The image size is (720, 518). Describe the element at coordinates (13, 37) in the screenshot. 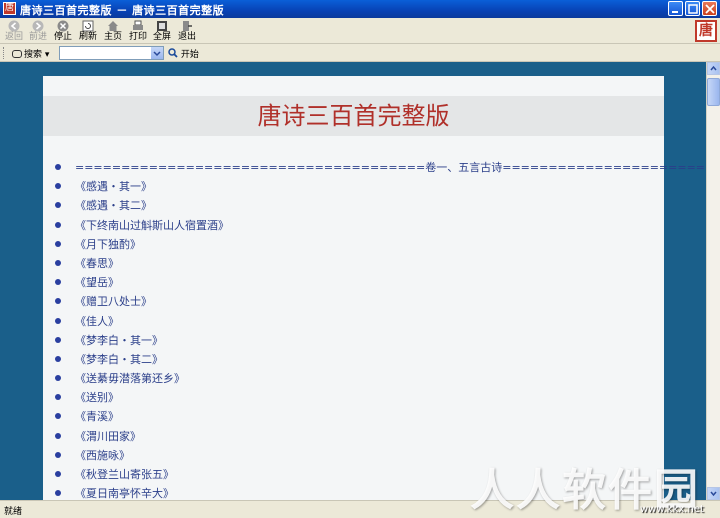

I see `back-label: 返回` at that location.